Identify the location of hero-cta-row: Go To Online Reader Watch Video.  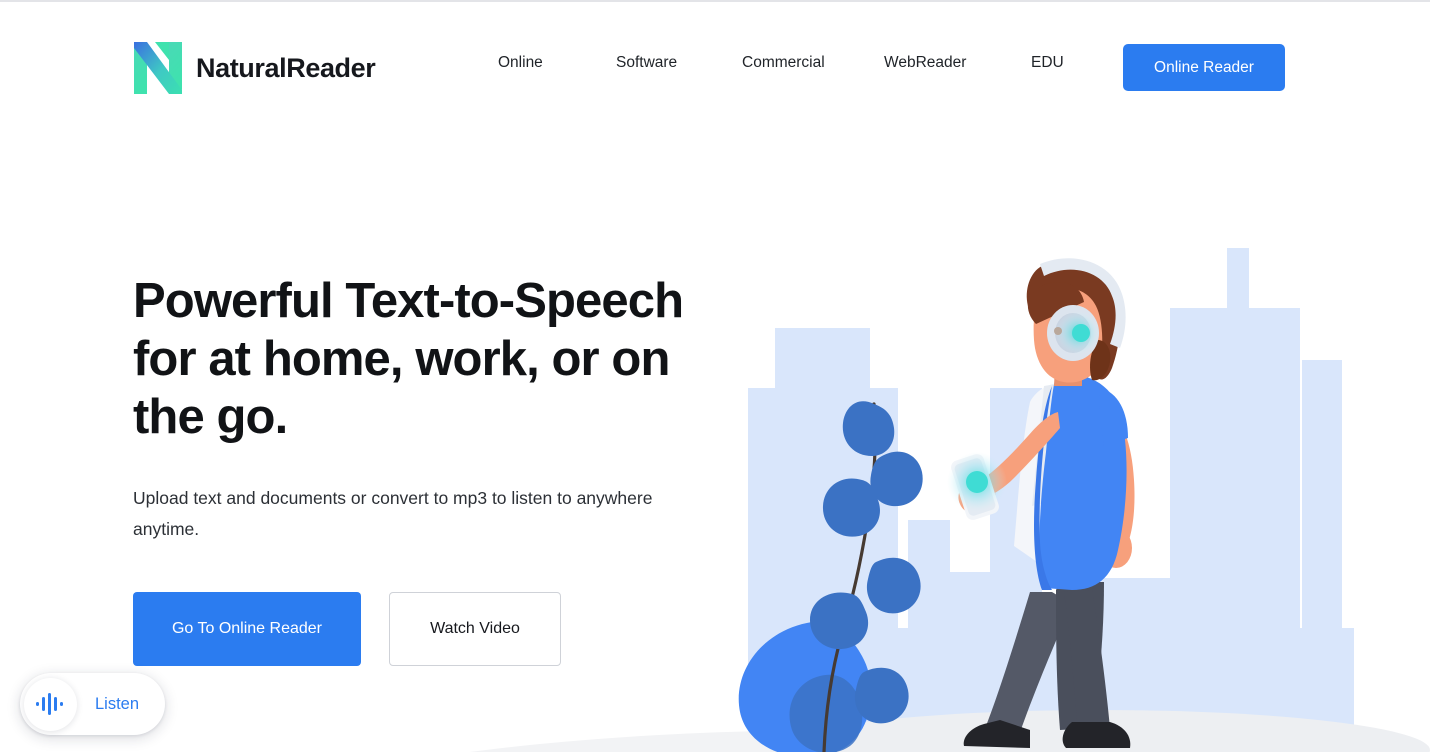
(433, 629).